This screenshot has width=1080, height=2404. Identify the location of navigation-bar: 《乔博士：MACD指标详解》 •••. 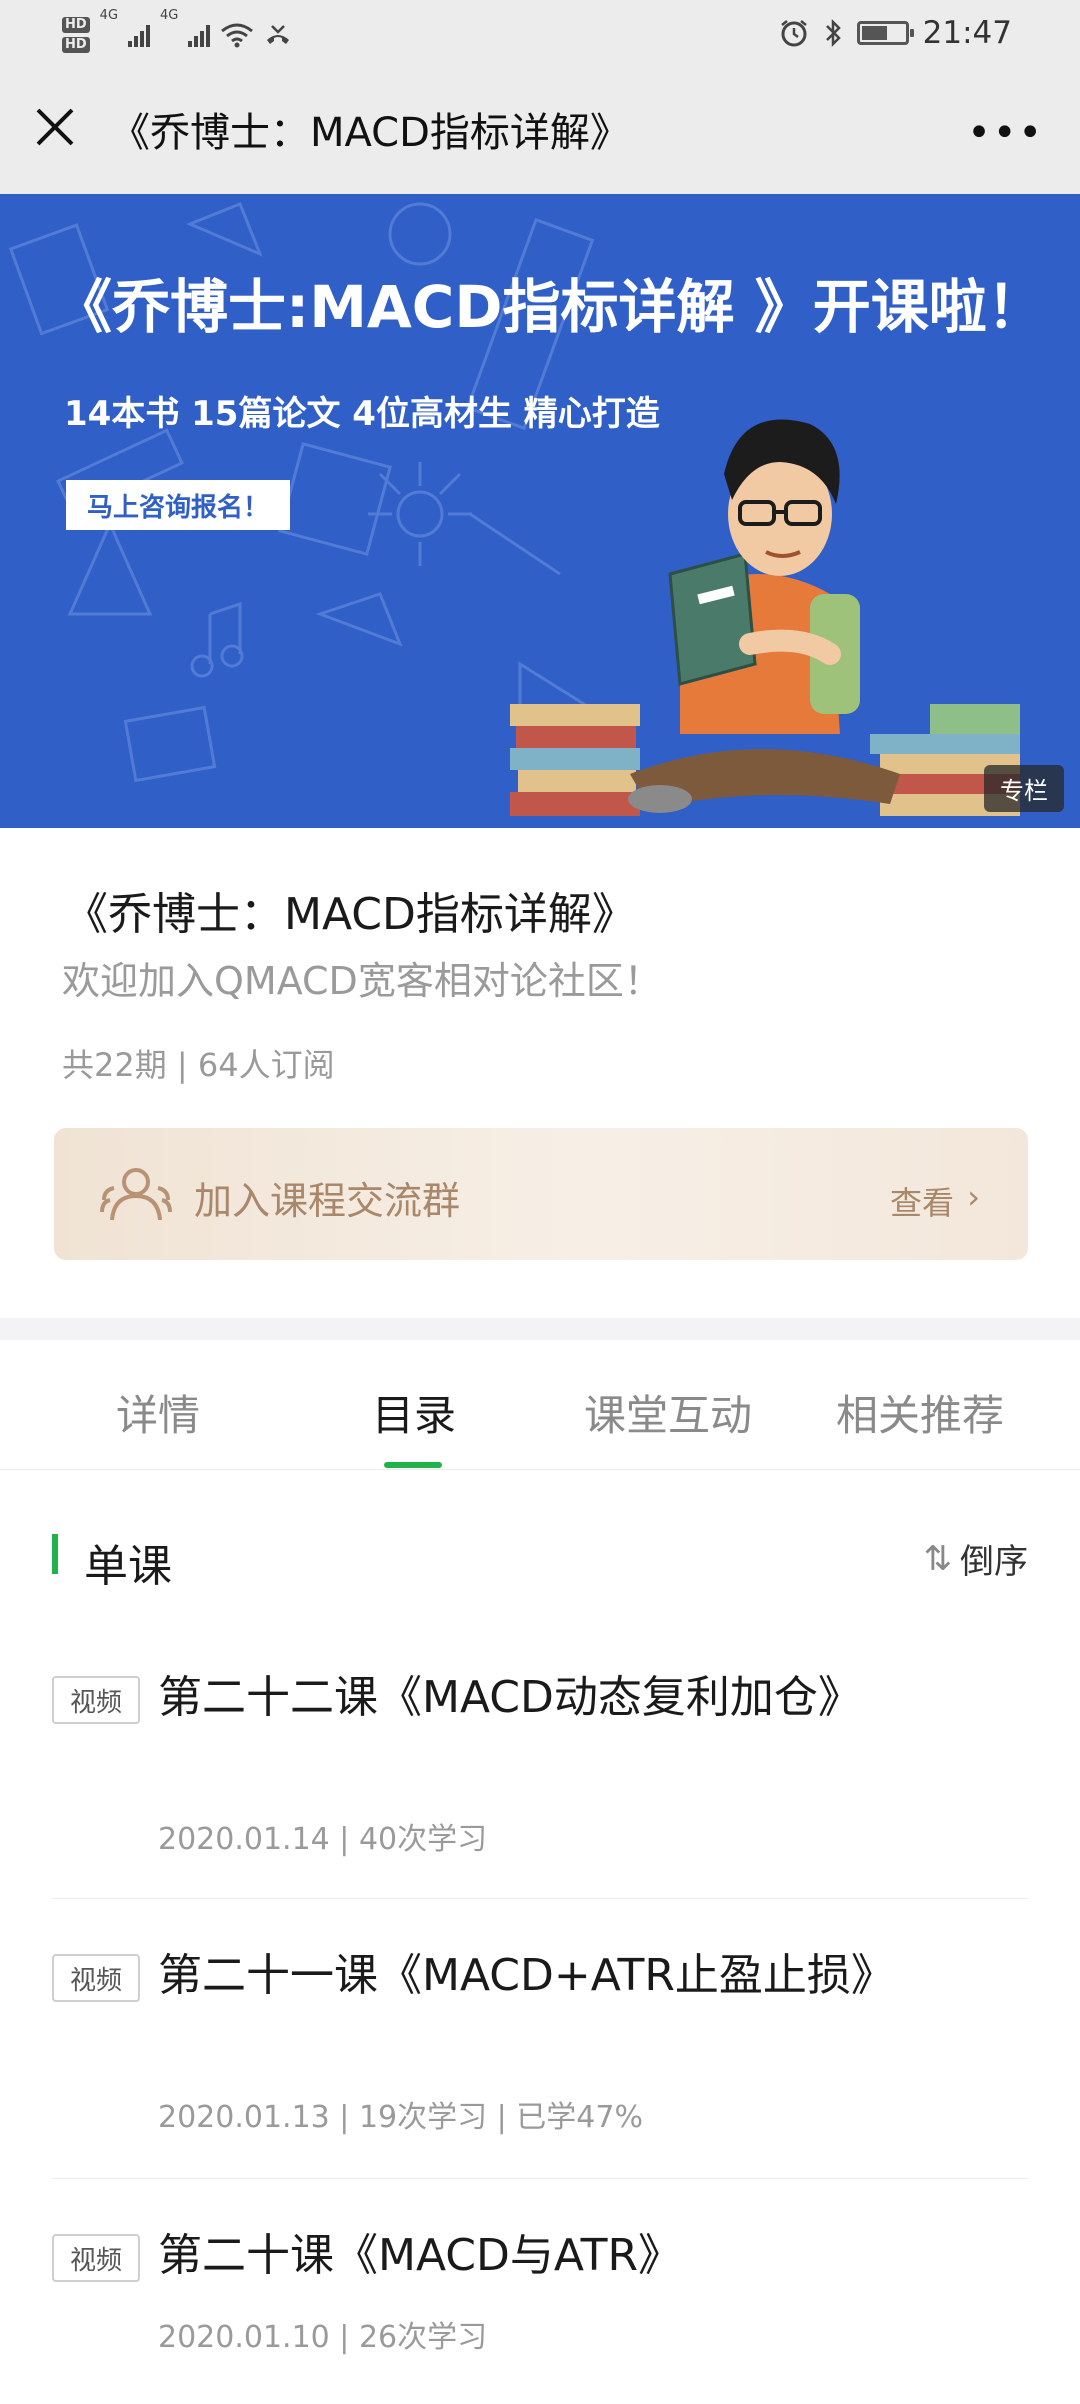
(540, 130).